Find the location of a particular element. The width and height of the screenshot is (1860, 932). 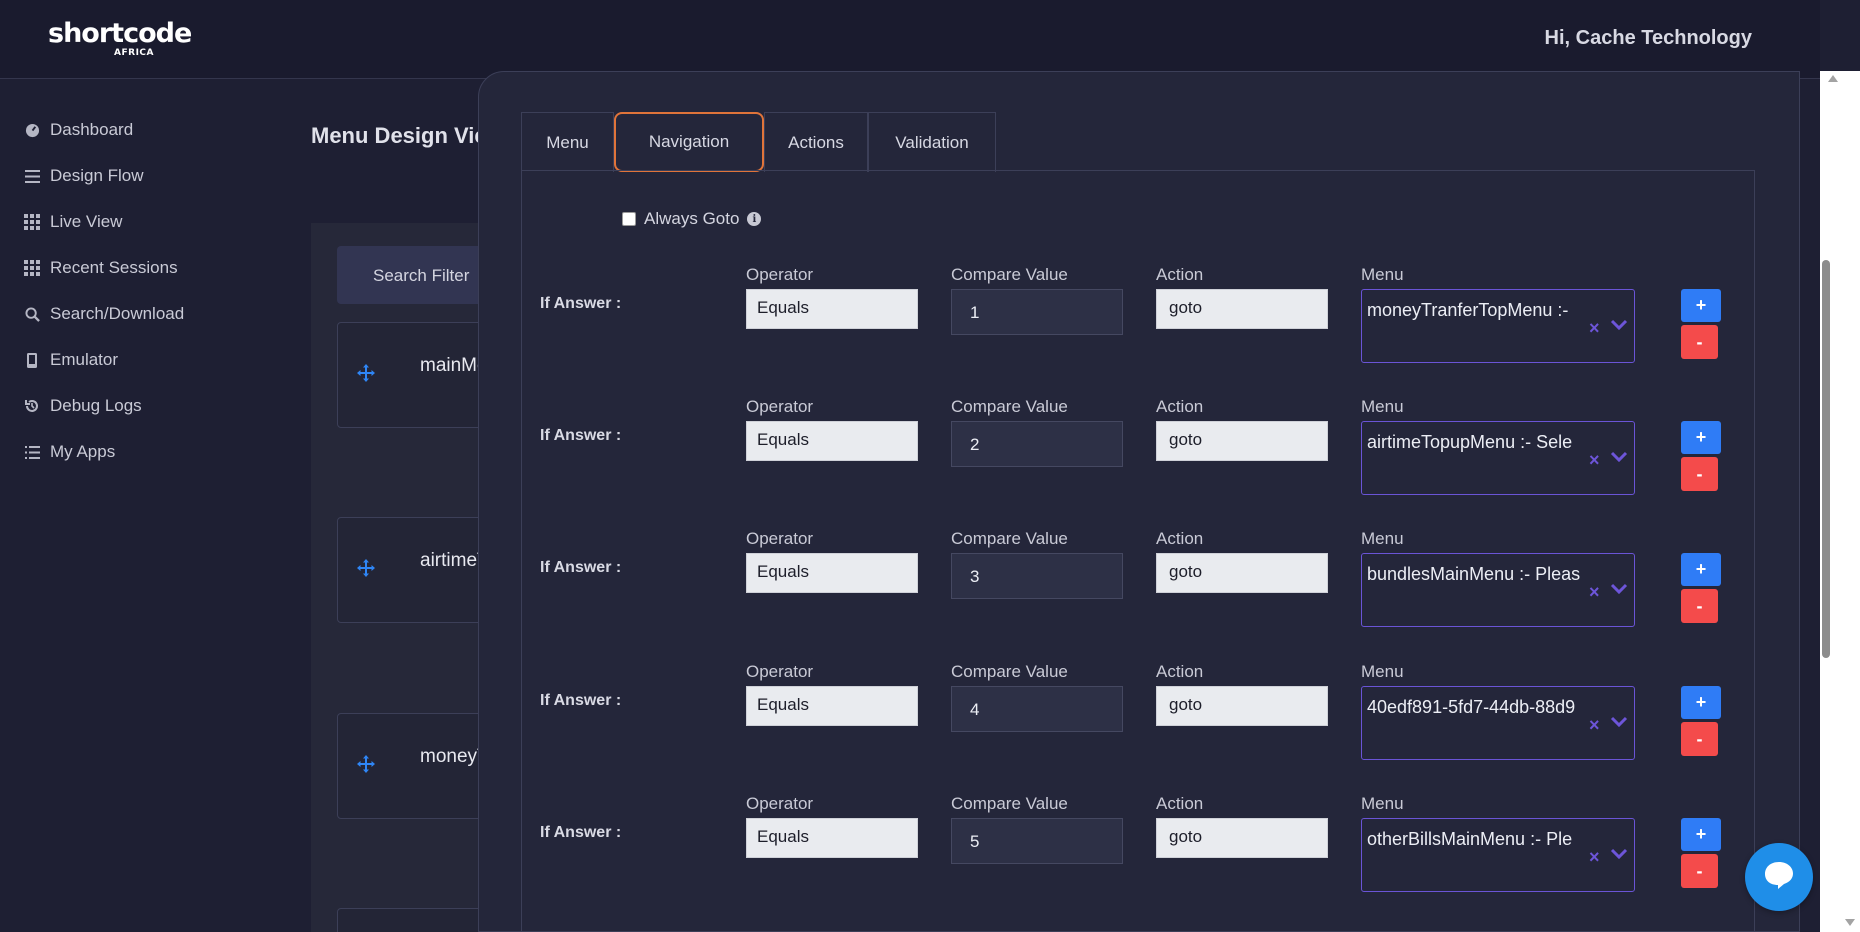

flow-card: airtimeTopupMenu is located at coordinates (413, 570).